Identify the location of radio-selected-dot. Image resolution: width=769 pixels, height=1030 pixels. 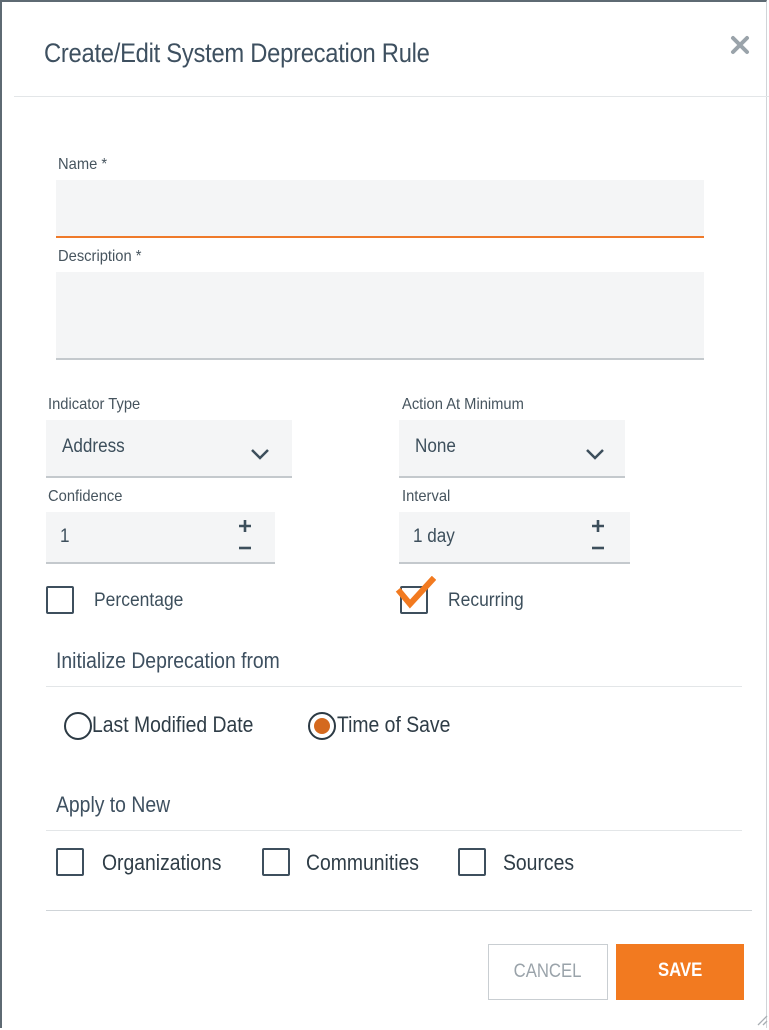
(322, 726).